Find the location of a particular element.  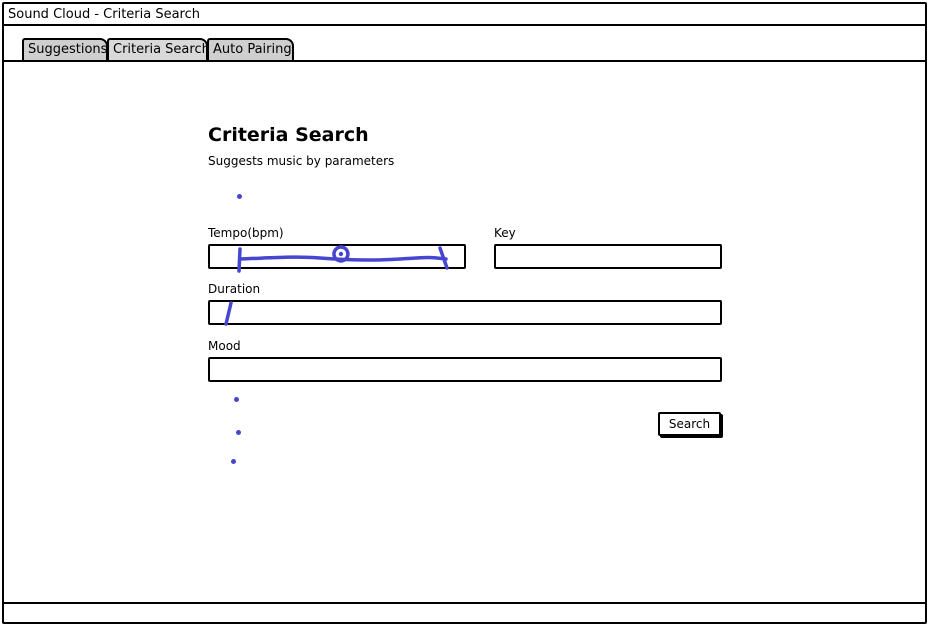

mood-label: Mood is located at coordinates (224, 346).